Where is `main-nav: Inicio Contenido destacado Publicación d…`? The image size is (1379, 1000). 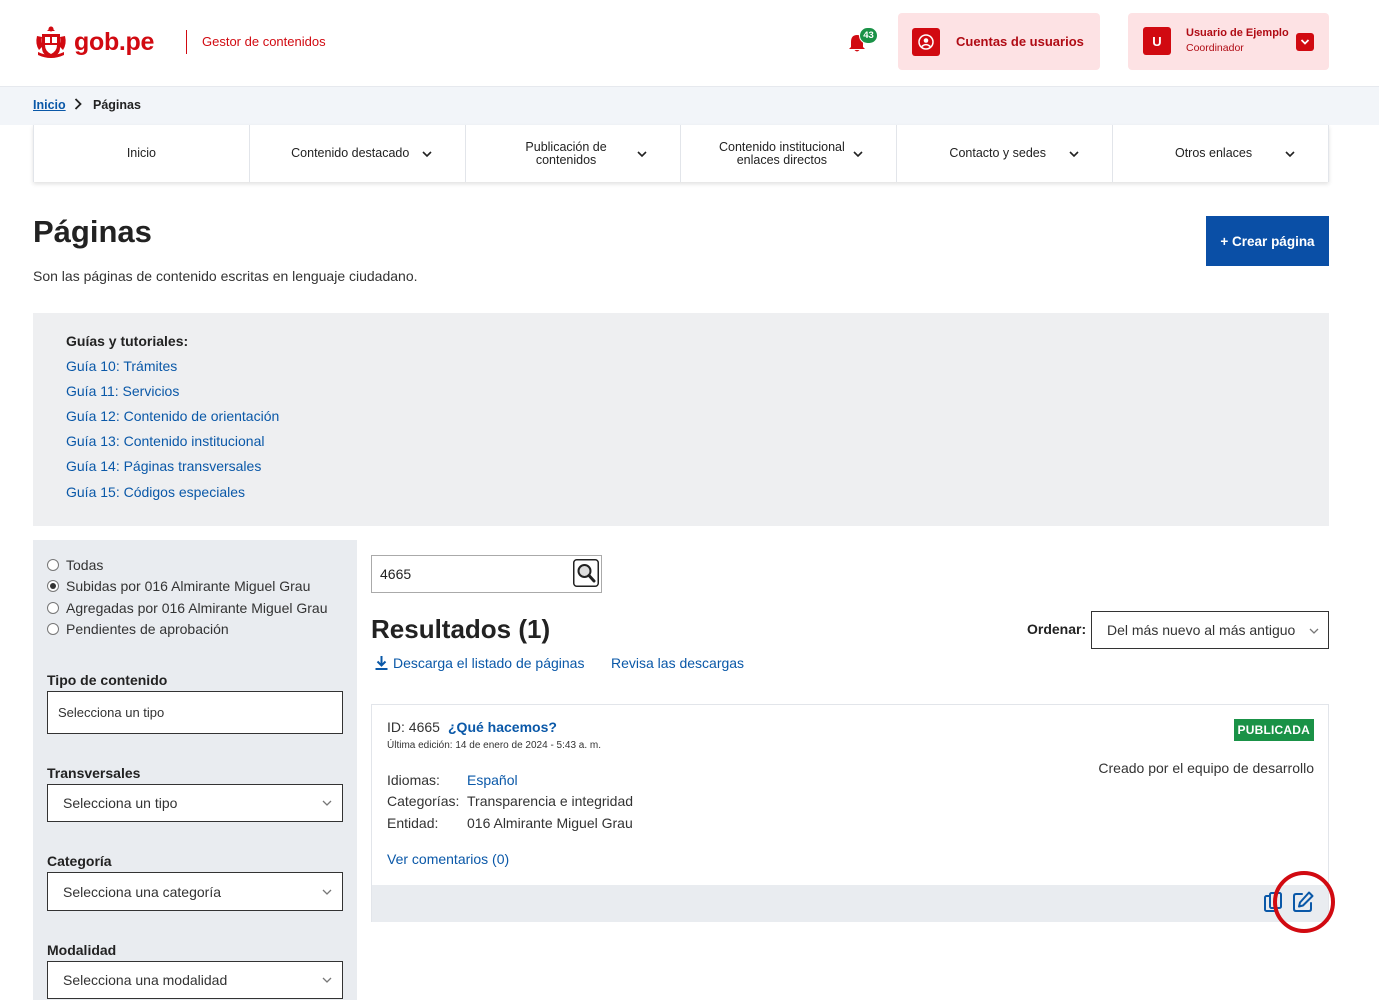
main-nav: Inicio Contenido destacado Publicación d… is located at coordinates (681, 153).